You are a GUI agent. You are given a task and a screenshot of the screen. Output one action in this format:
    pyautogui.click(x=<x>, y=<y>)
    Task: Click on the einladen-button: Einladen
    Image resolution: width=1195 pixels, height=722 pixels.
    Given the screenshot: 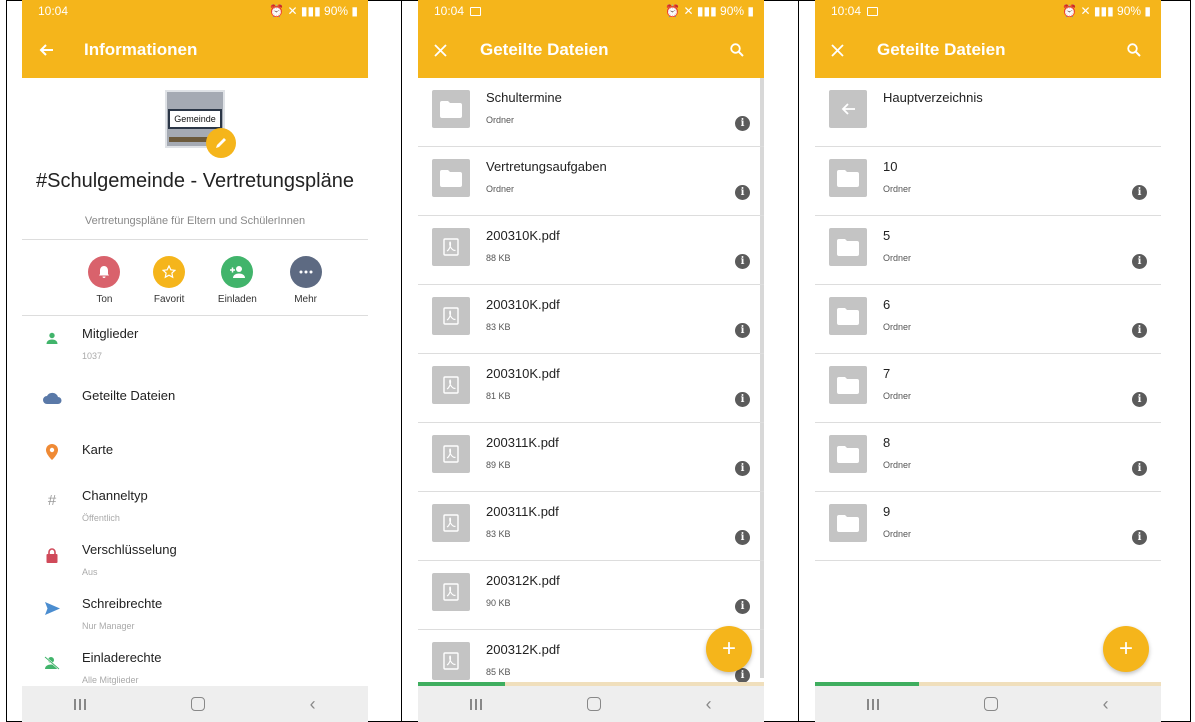 What is the action you would take?
    pyautogui.click(x=237, y=280)
    